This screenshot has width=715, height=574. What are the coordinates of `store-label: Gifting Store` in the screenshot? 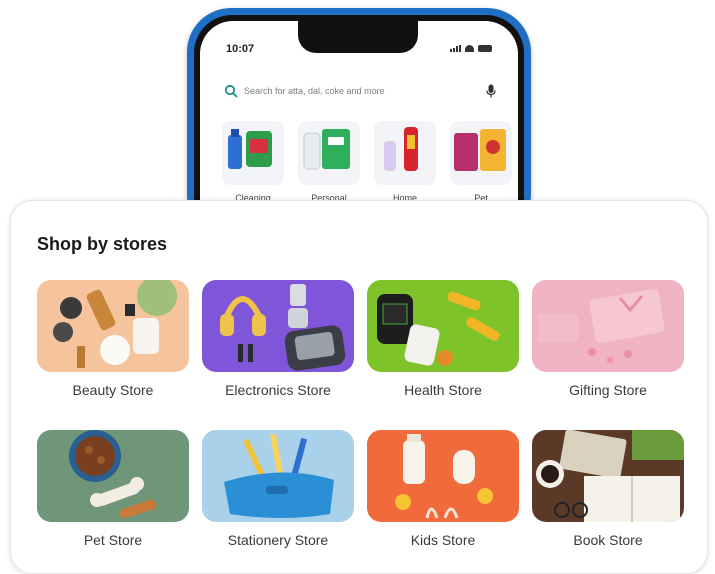 It's located at (608, 390).